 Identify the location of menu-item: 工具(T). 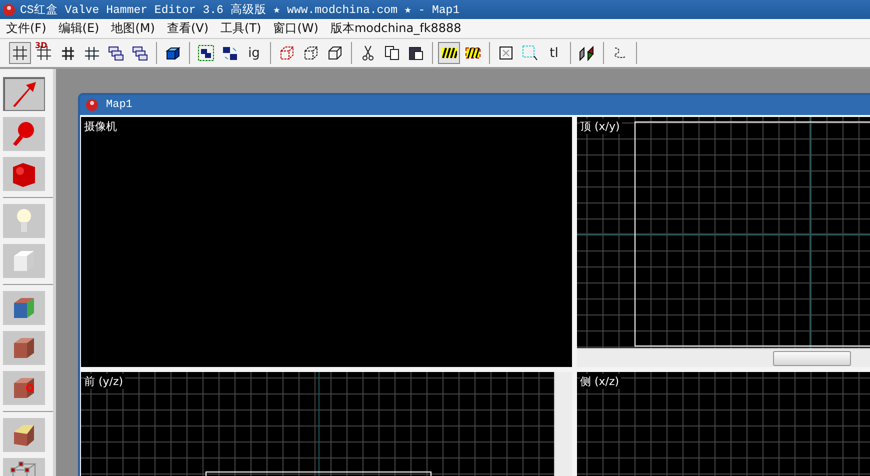
(241, 28).